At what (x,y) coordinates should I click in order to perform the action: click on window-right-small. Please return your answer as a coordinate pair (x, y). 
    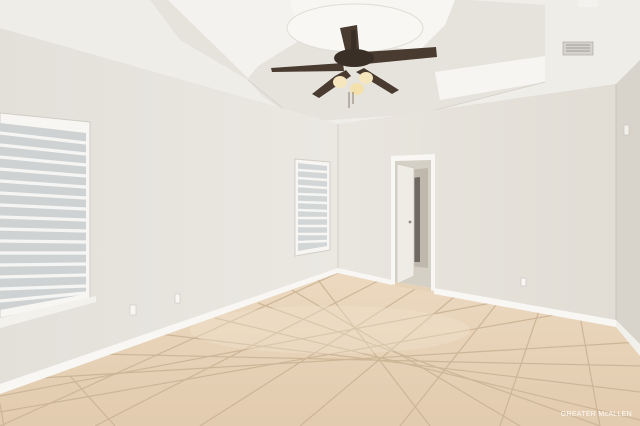
    Looking at the image, I should click on (312, 207).